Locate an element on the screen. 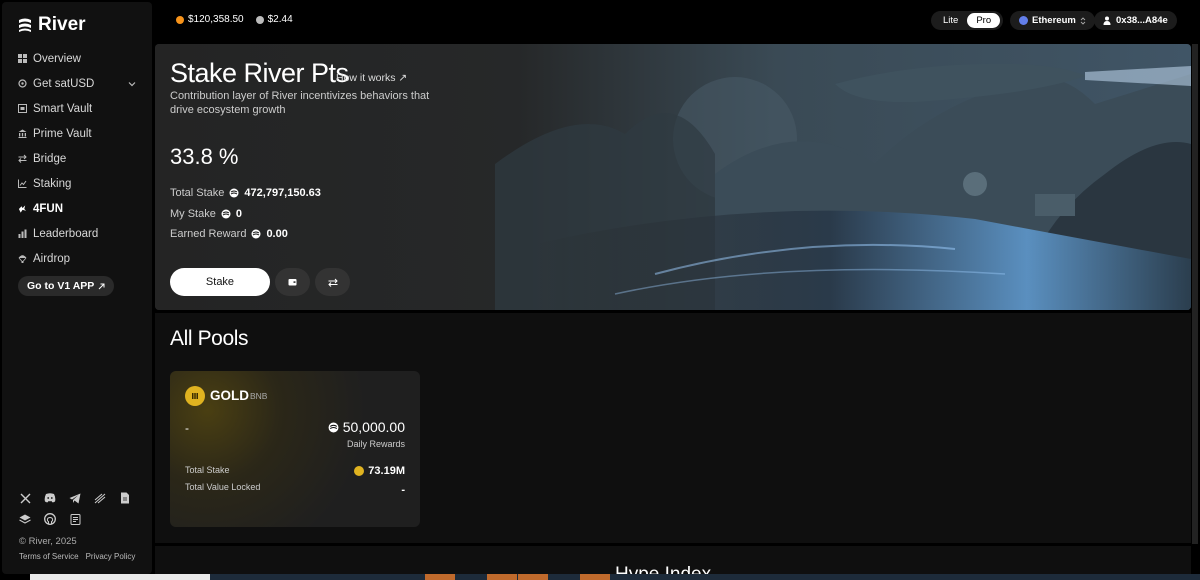 This screenshot has height=580, width=1200. my-stake-label: My Stake is located at coordinates (193, 213).